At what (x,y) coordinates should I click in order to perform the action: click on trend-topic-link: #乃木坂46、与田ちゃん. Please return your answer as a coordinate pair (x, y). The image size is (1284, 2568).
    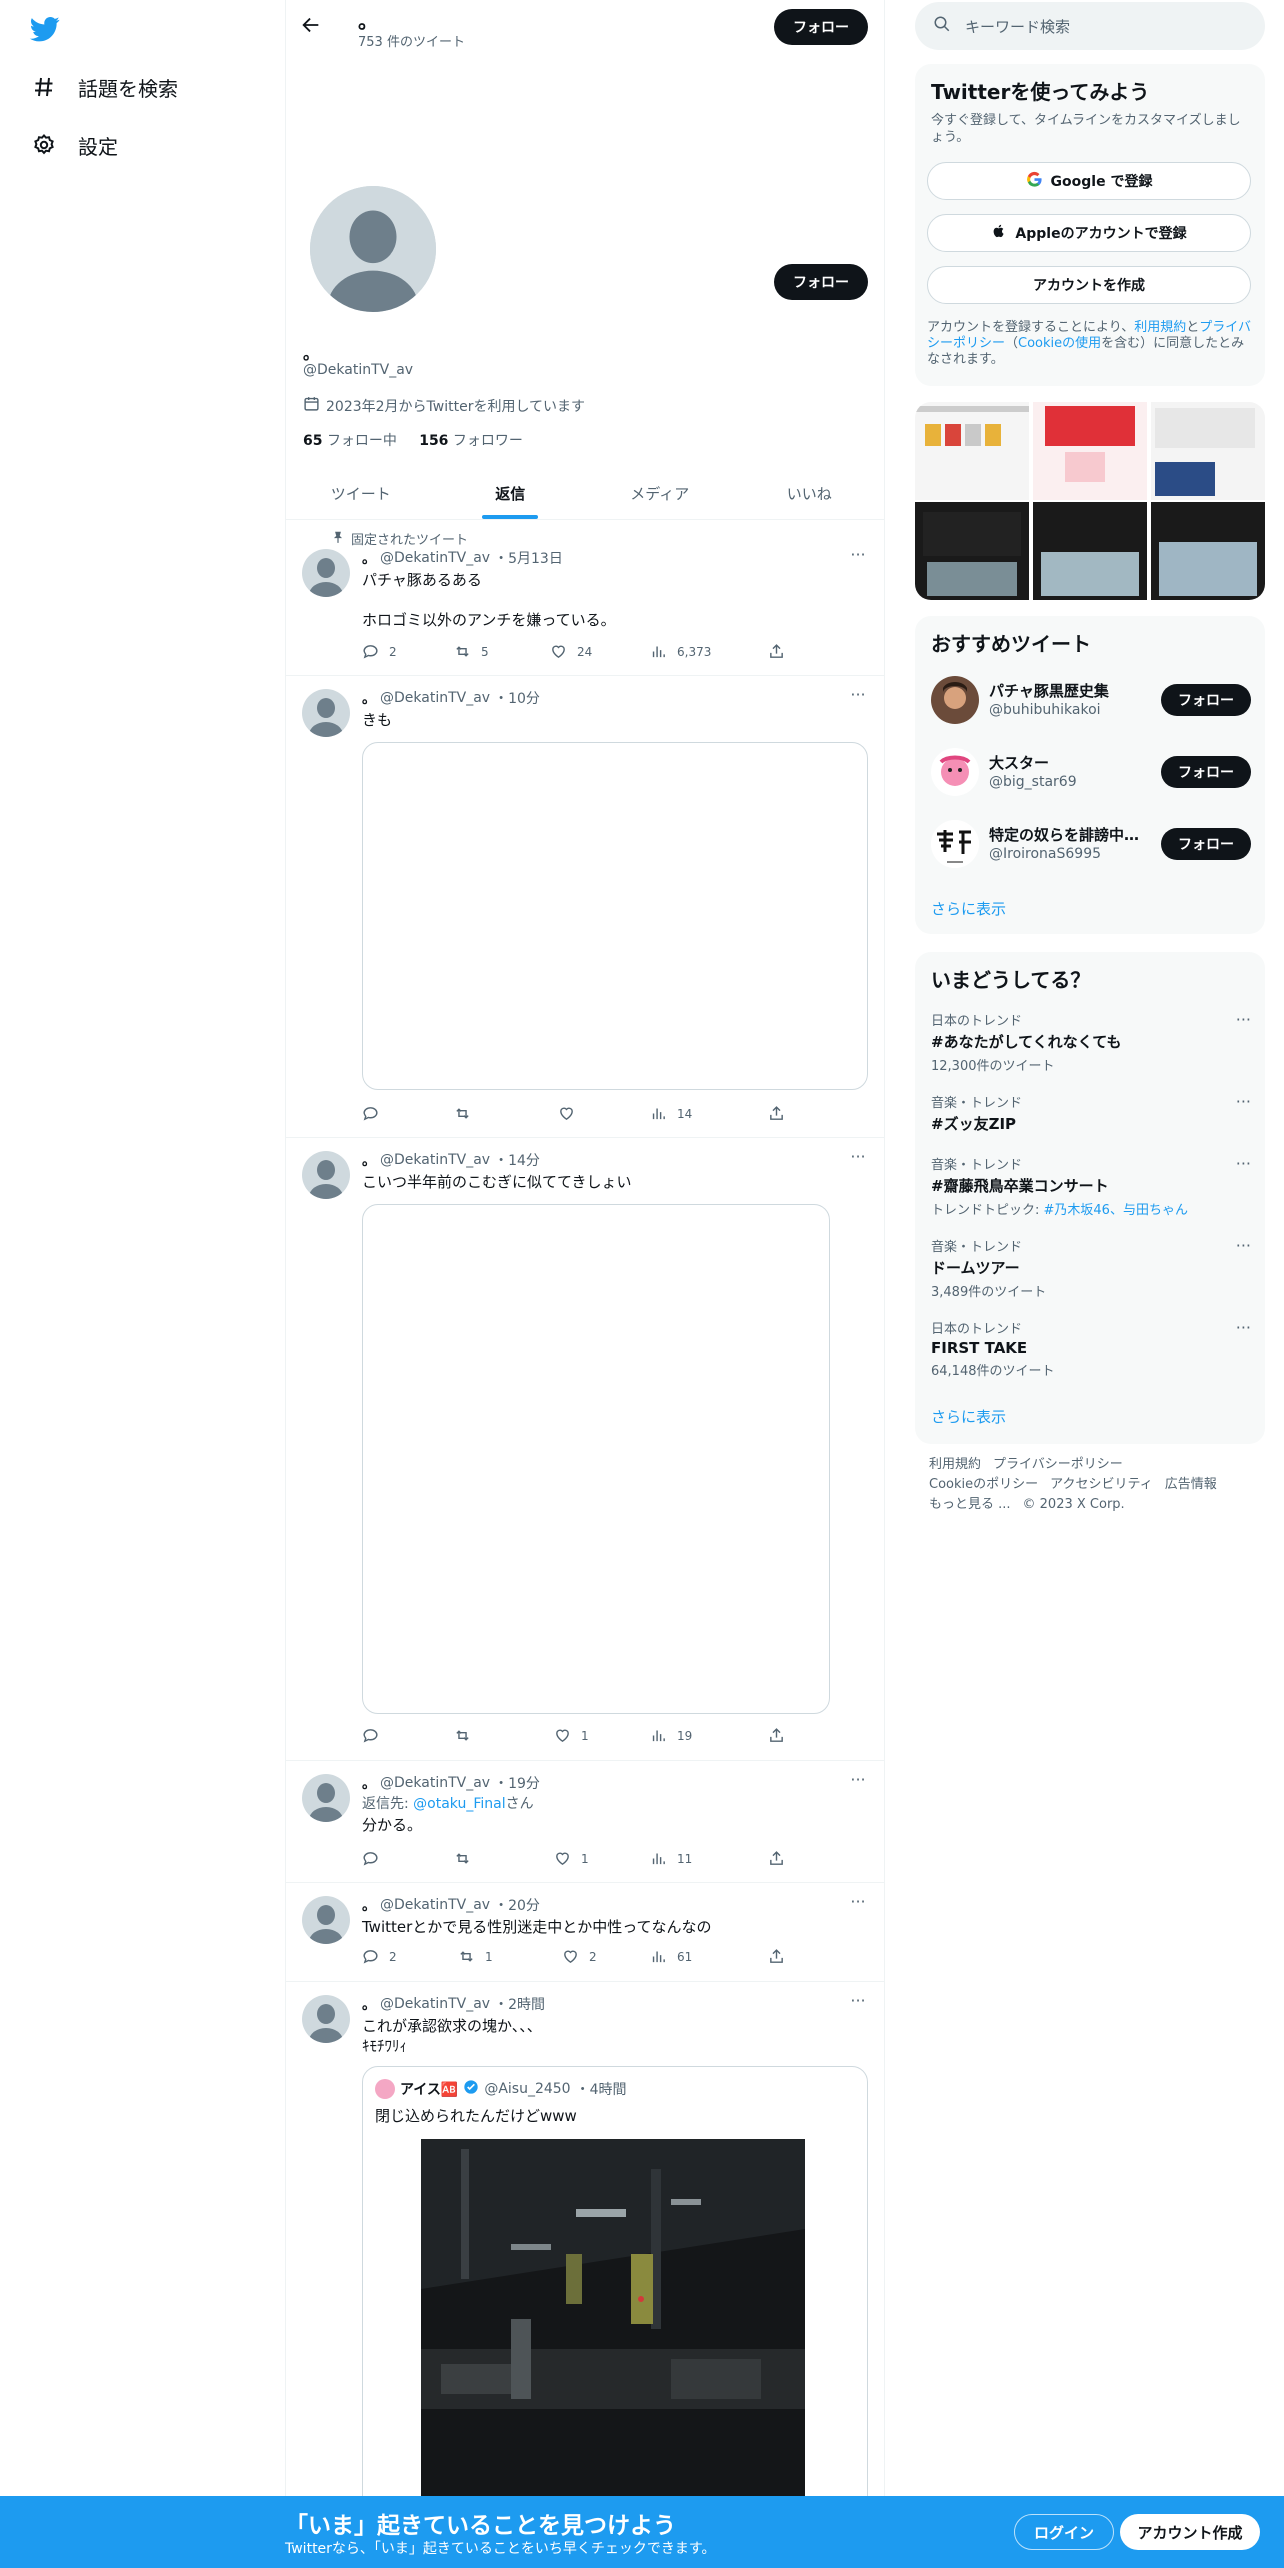
    Looking at the image, I should click on (1116, 1210).